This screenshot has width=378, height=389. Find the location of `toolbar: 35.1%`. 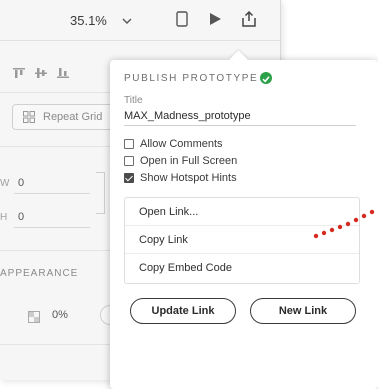

toolbar: 35.1% is located at coordinates (140, 20).